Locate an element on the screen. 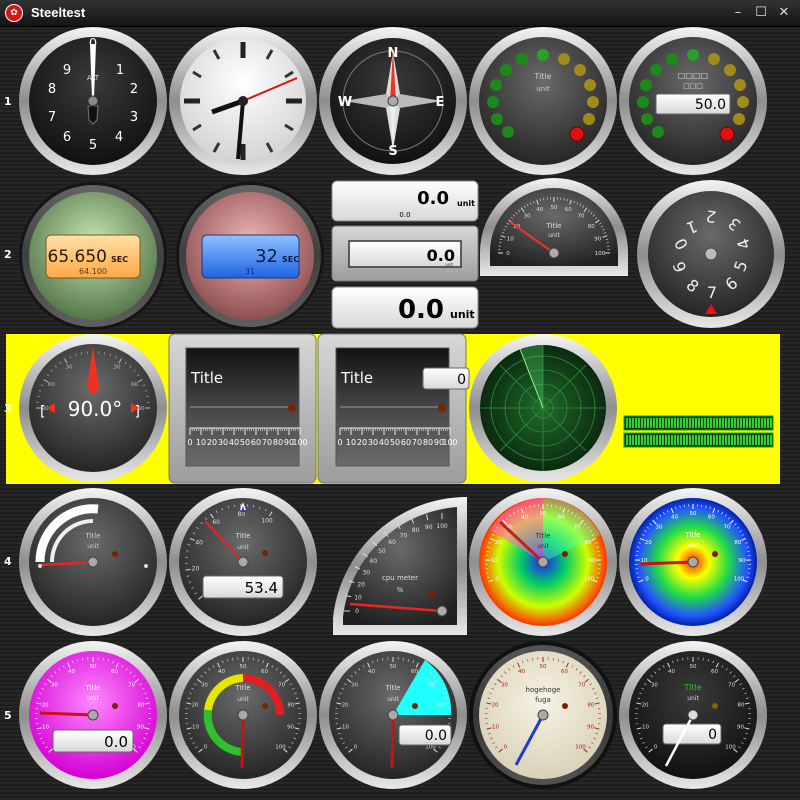  half-tick-1: 10 is located at coordinates (510, 240).